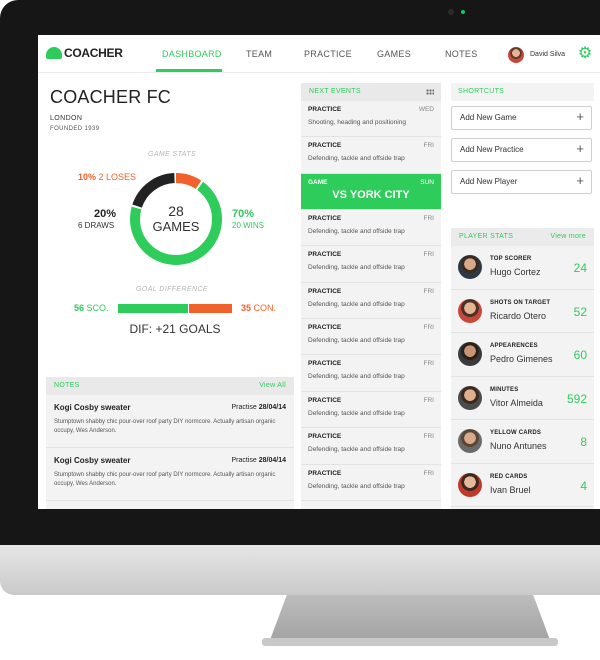 The width and height of the screenshot is (600, 660). Describe the element at coordinates (583, 485) in the screenshot. I see `stat-value: 4` at that location.